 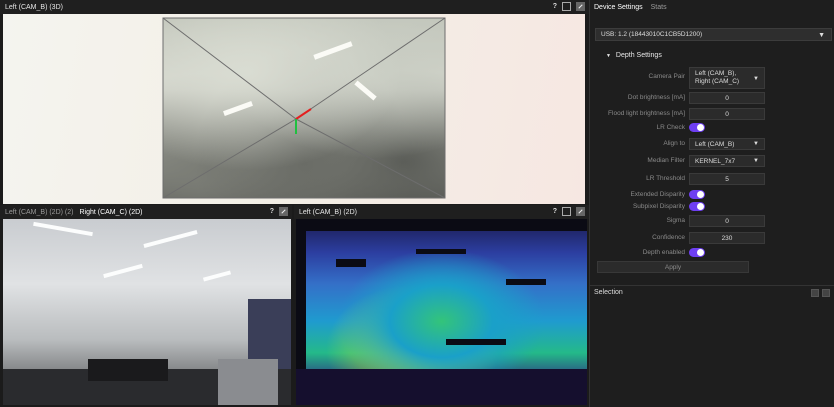 I want to click on depth-enabled-toggle, so click(x=697, y=252).